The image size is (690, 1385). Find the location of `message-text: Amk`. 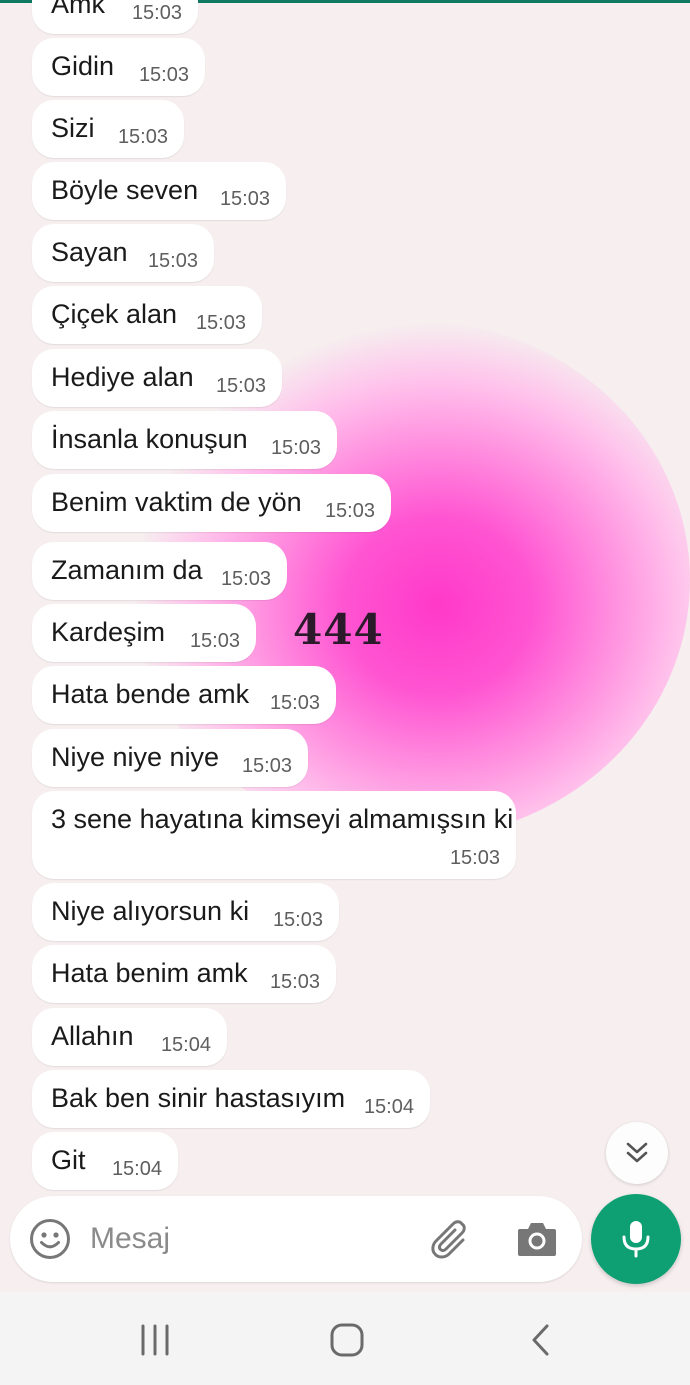

message-text: Amk is located at coordinates (78, 9).